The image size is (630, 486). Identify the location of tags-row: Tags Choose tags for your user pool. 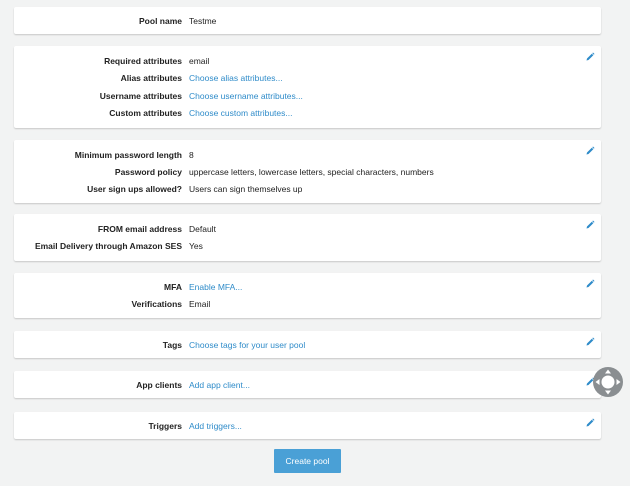
(307, 345).